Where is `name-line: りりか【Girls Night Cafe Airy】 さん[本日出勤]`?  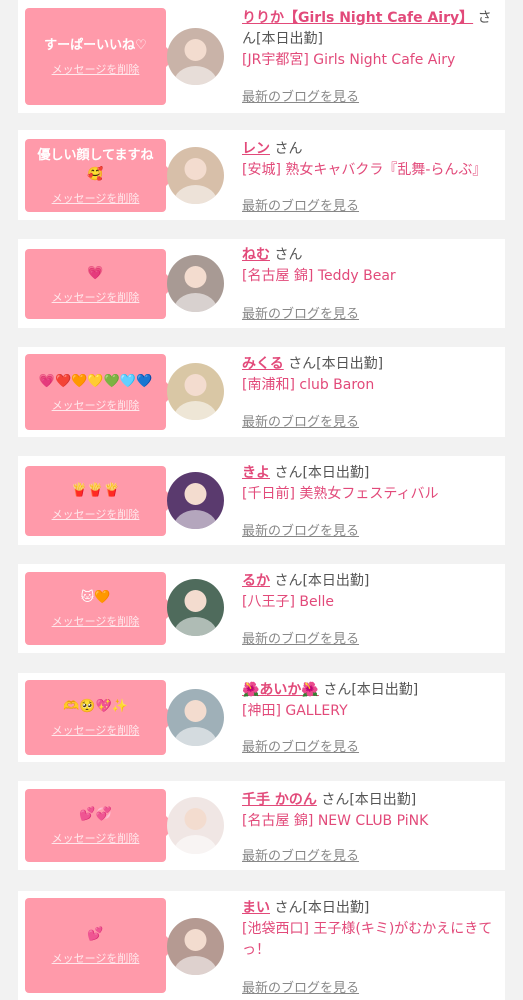
name-line: りりか【Girls Night Cafe Airy】 さん[本日出勤] is located at coordinates (368, 29).